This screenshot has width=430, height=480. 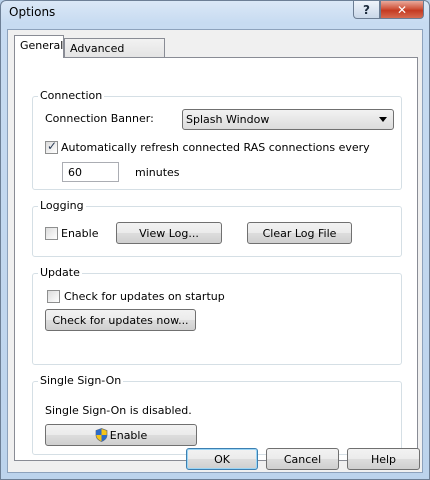 I want to click on sso-enable-button: Enable, so click(x=121, y=435).